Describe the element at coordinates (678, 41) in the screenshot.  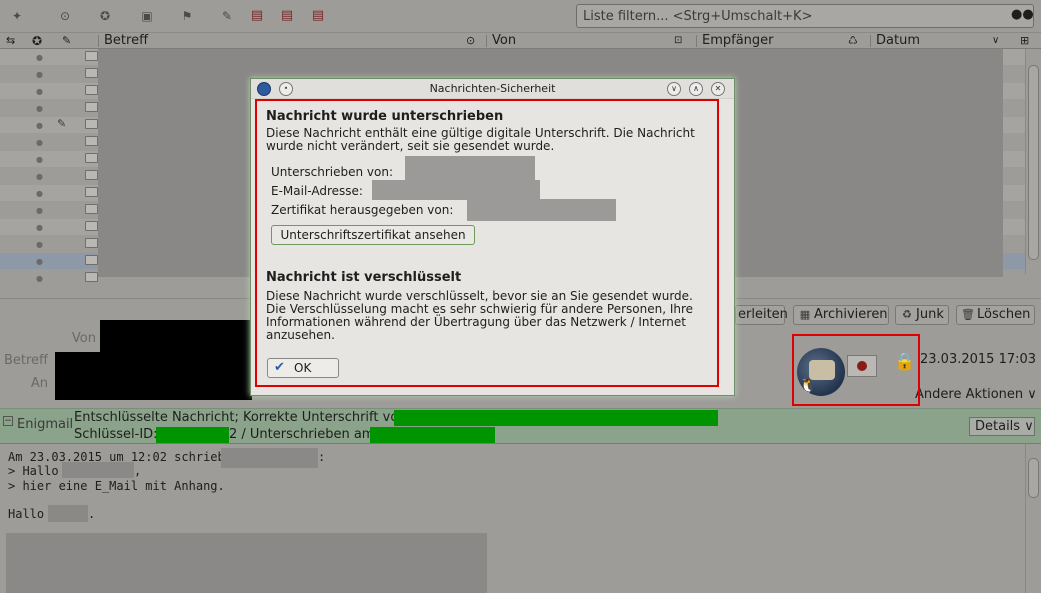
I see `sort-toggle-icon: ⊡` at that location.